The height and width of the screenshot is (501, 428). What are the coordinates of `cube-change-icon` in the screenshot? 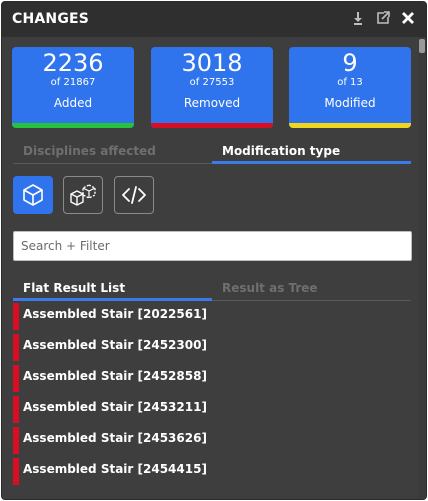 It's located at (83, 195).